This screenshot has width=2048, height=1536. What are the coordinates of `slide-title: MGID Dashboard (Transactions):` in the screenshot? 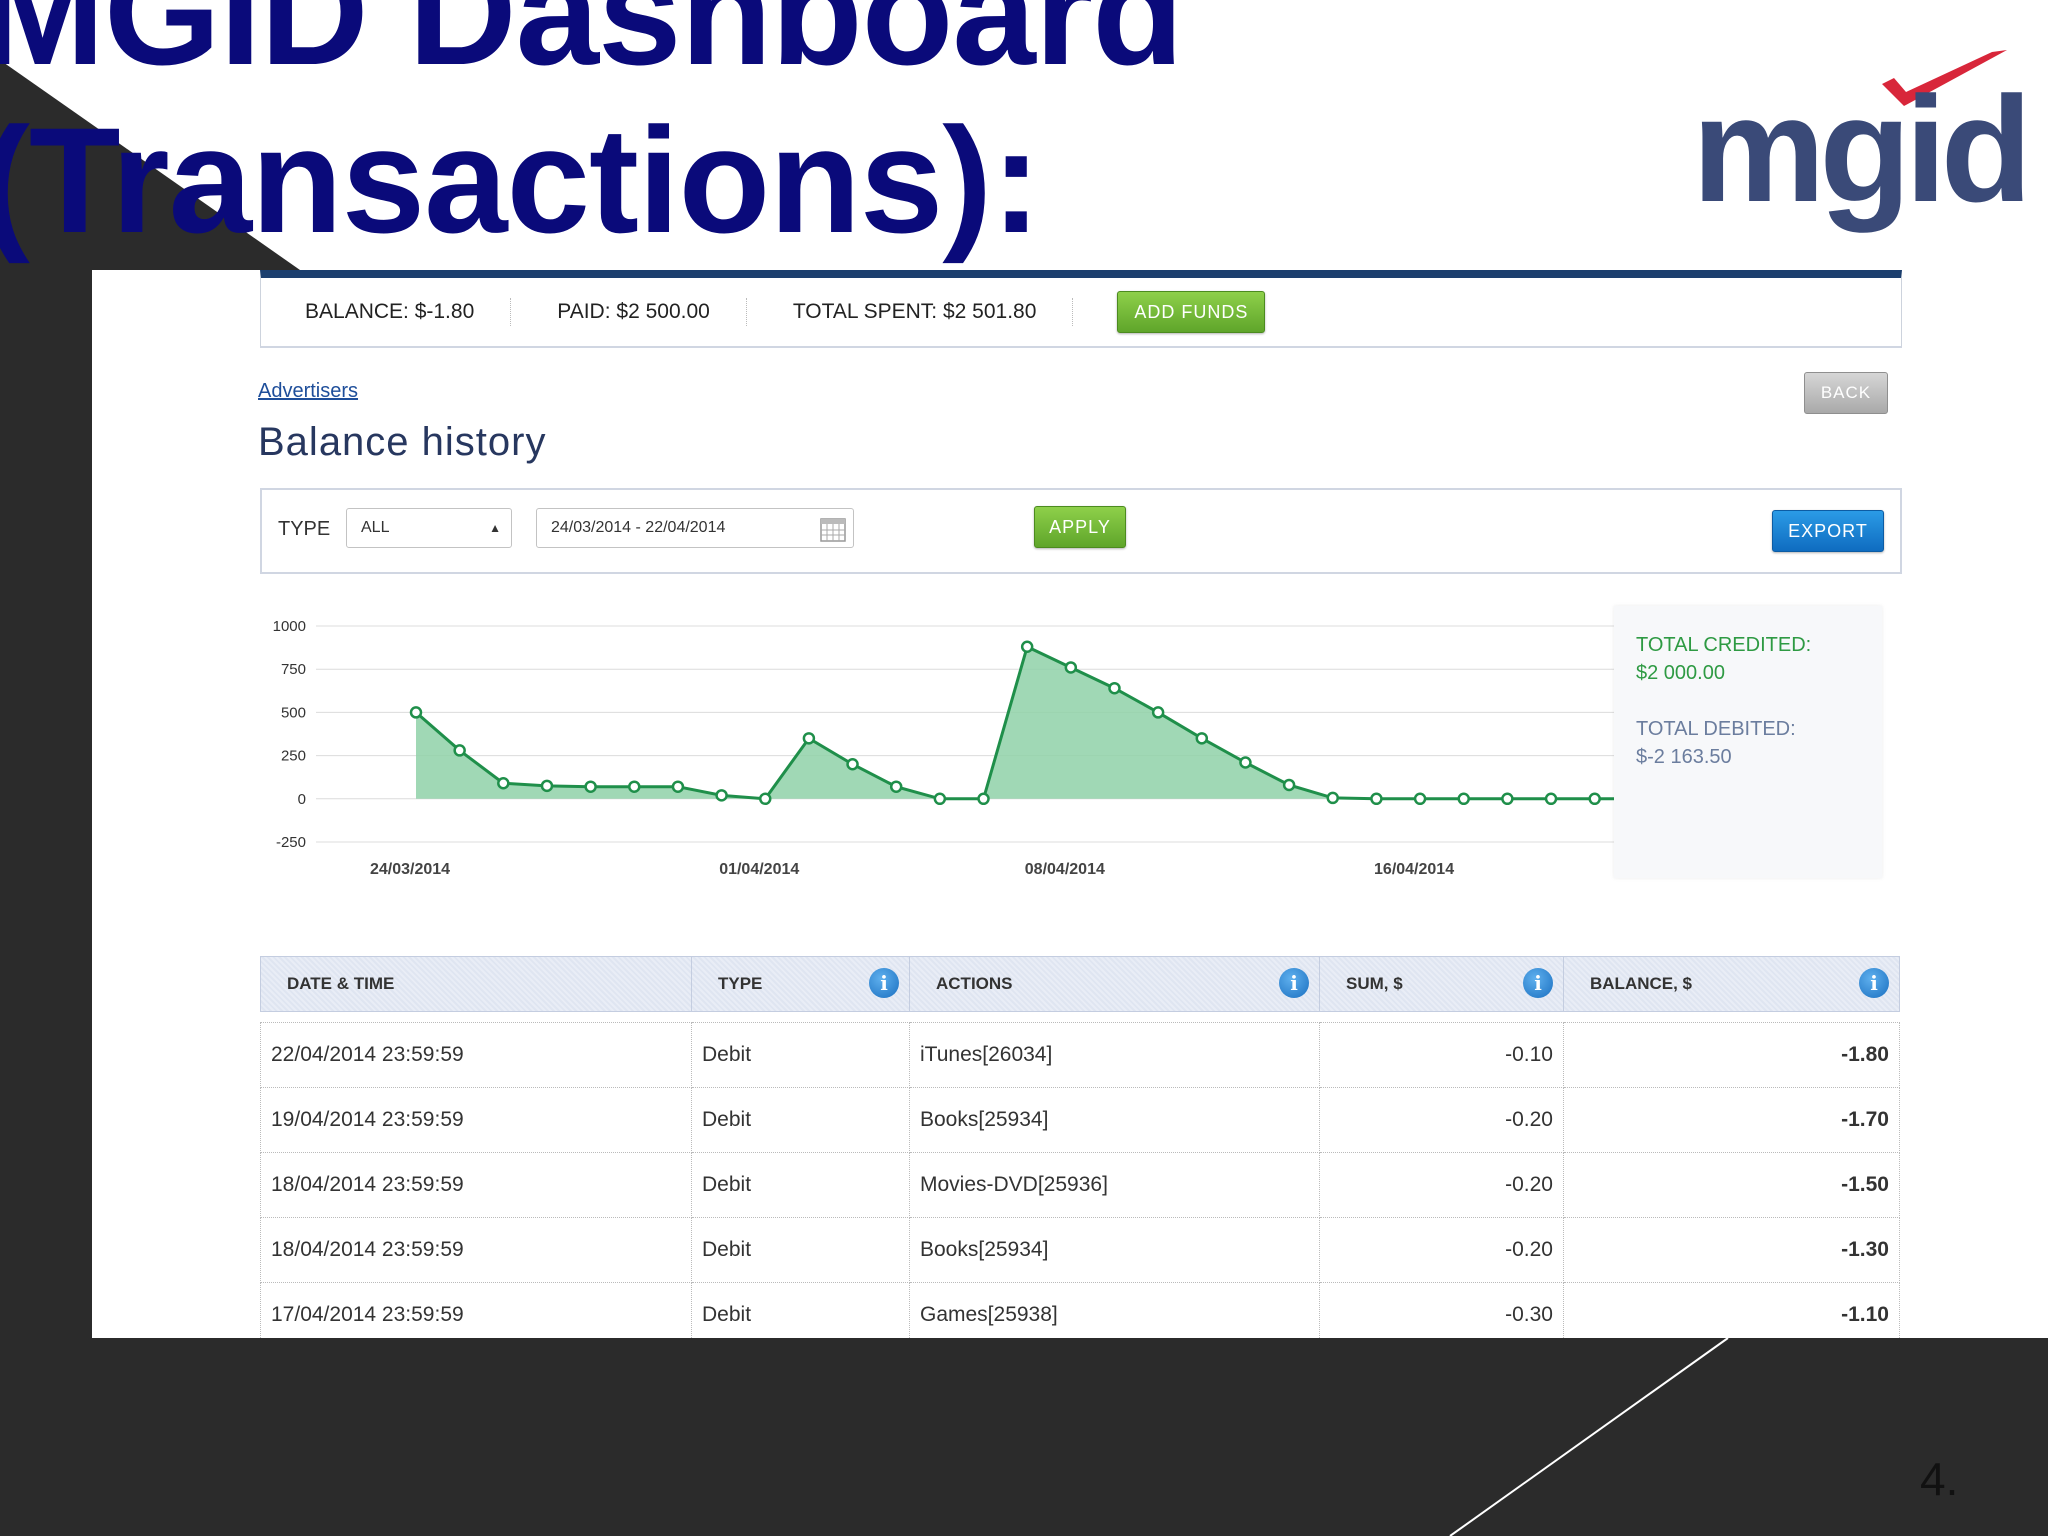 It's located at (592, 132).